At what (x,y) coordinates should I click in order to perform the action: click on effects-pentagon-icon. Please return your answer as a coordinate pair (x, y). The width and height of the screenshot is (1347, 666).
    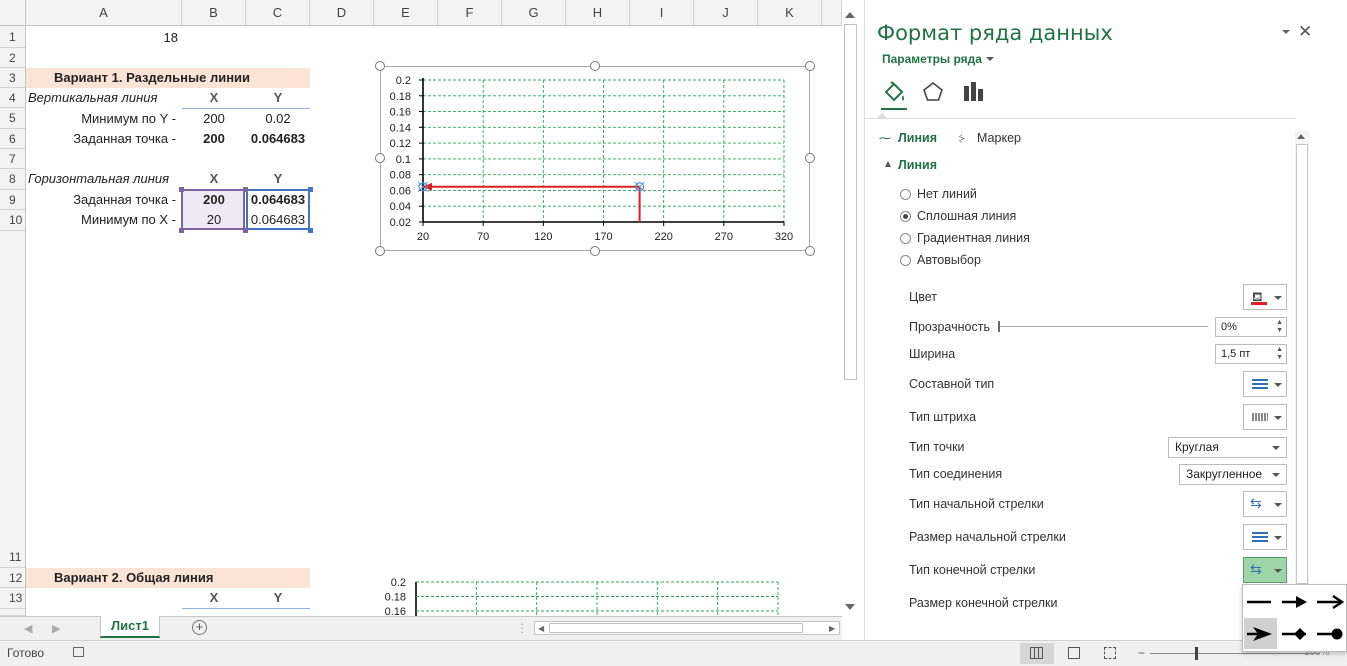
    Looking at the image, I should click on (933, 92).